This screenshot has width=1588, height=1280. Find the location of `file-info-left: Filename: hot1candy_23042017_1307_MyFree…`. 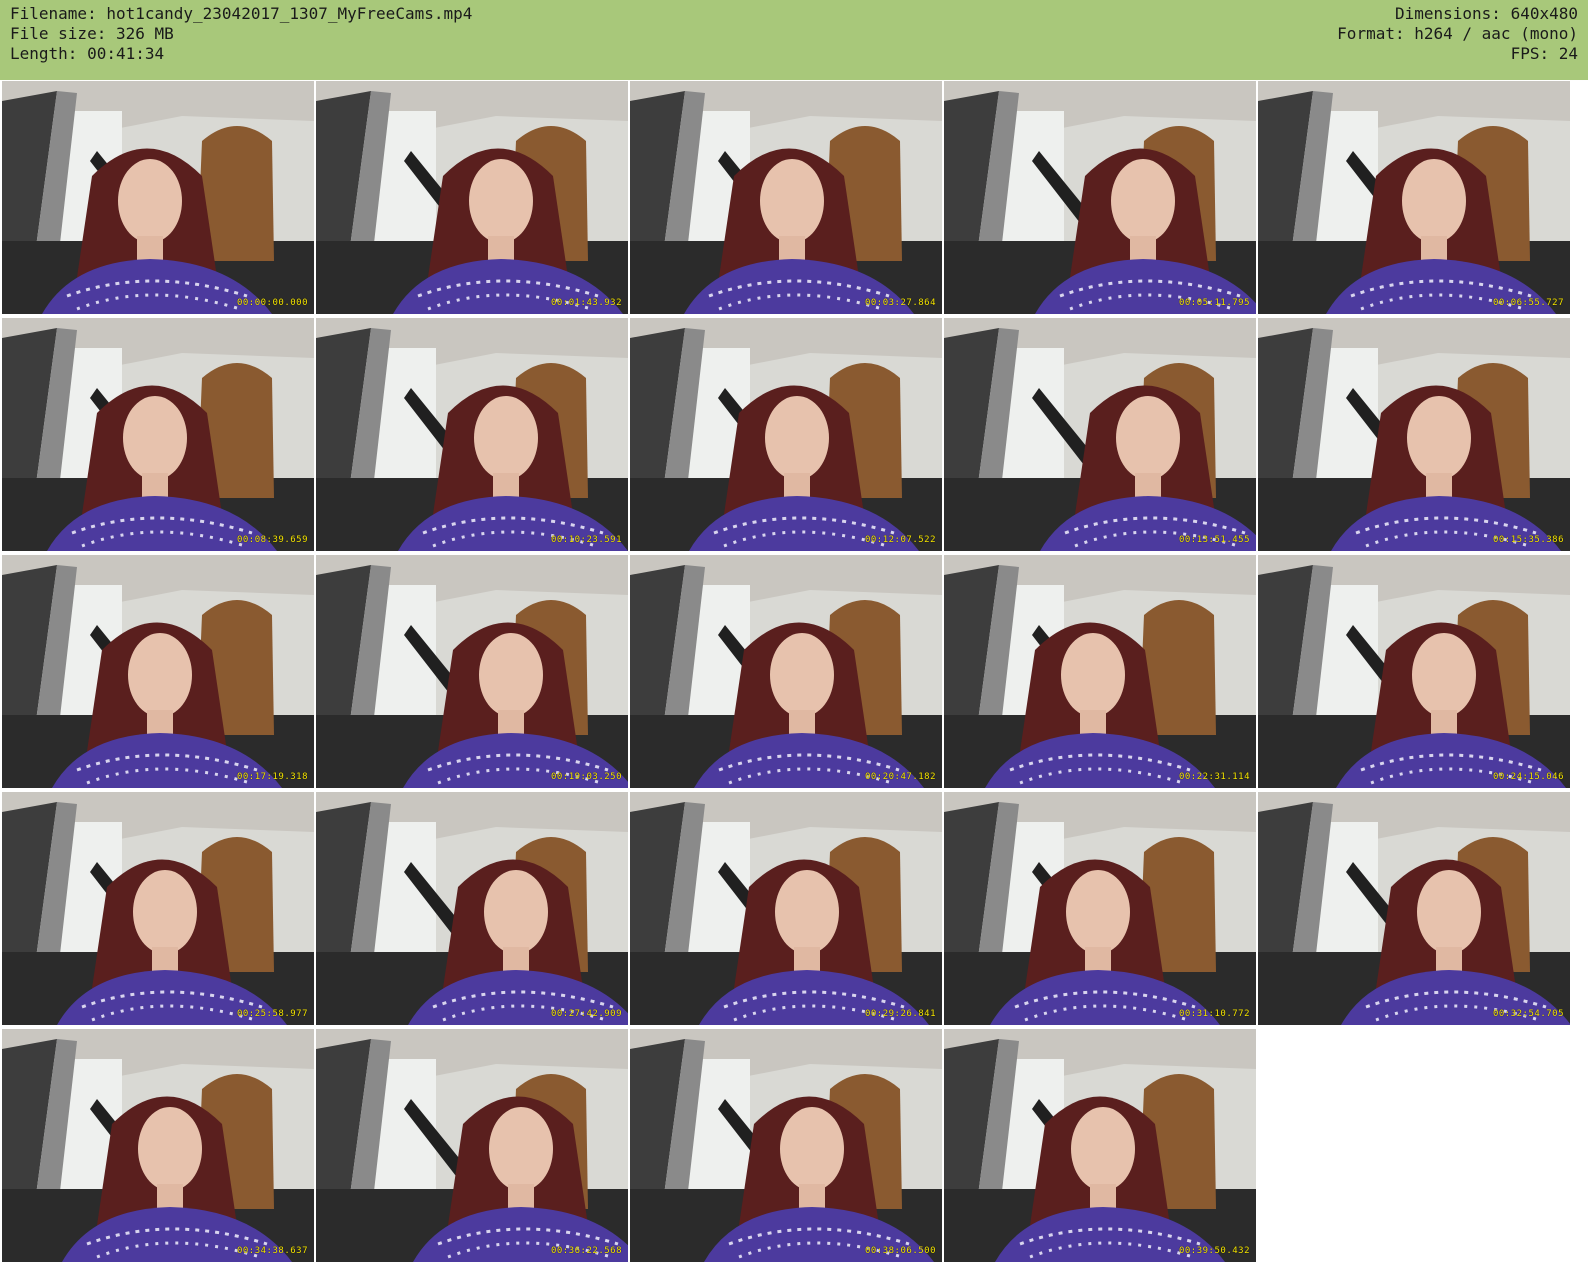

file-info-left: Filename: hot1candy_23042017_1307_MyFree… is located at coordinates (241, 34).